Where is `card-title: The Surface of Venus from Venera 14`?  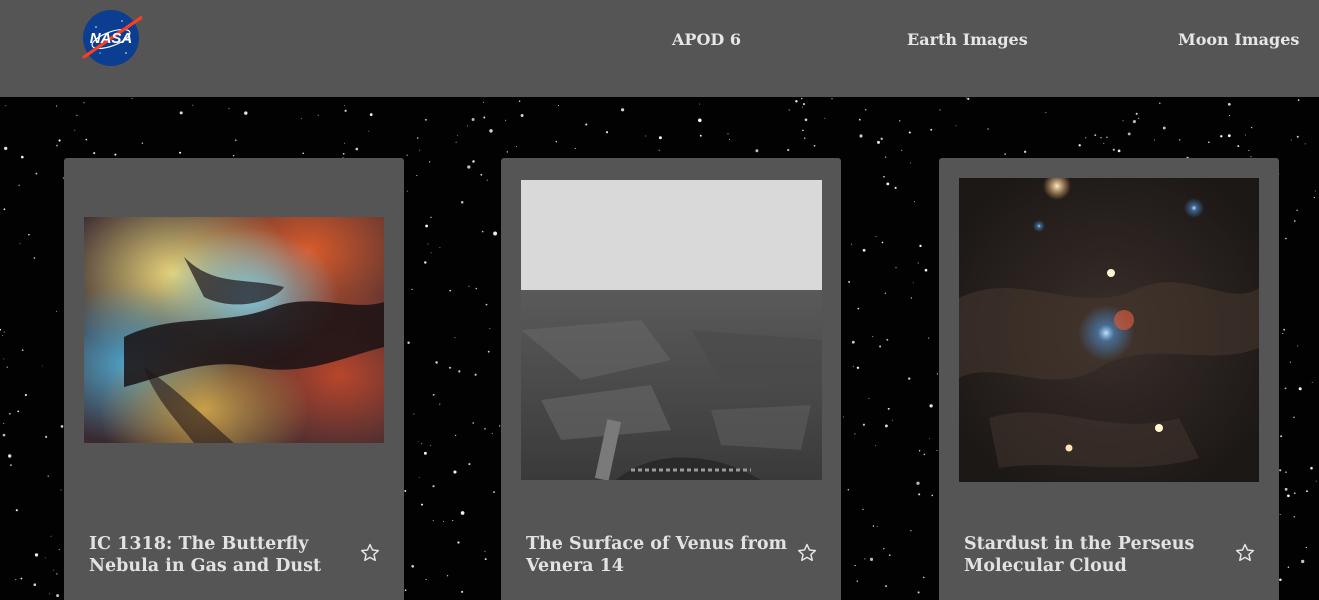 card-title: The Surface of Venus from Venera 14 is located at coordinates (657, 555).